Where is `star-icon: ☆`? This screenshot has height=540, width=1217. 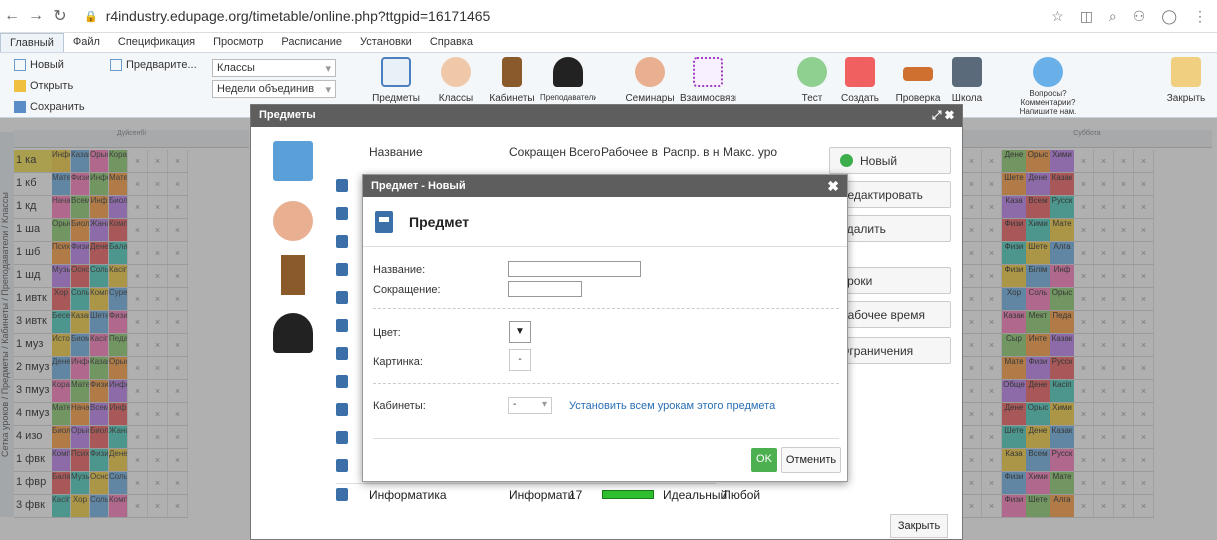 star-icon: ☆ is located at coordinates (1057, 16).